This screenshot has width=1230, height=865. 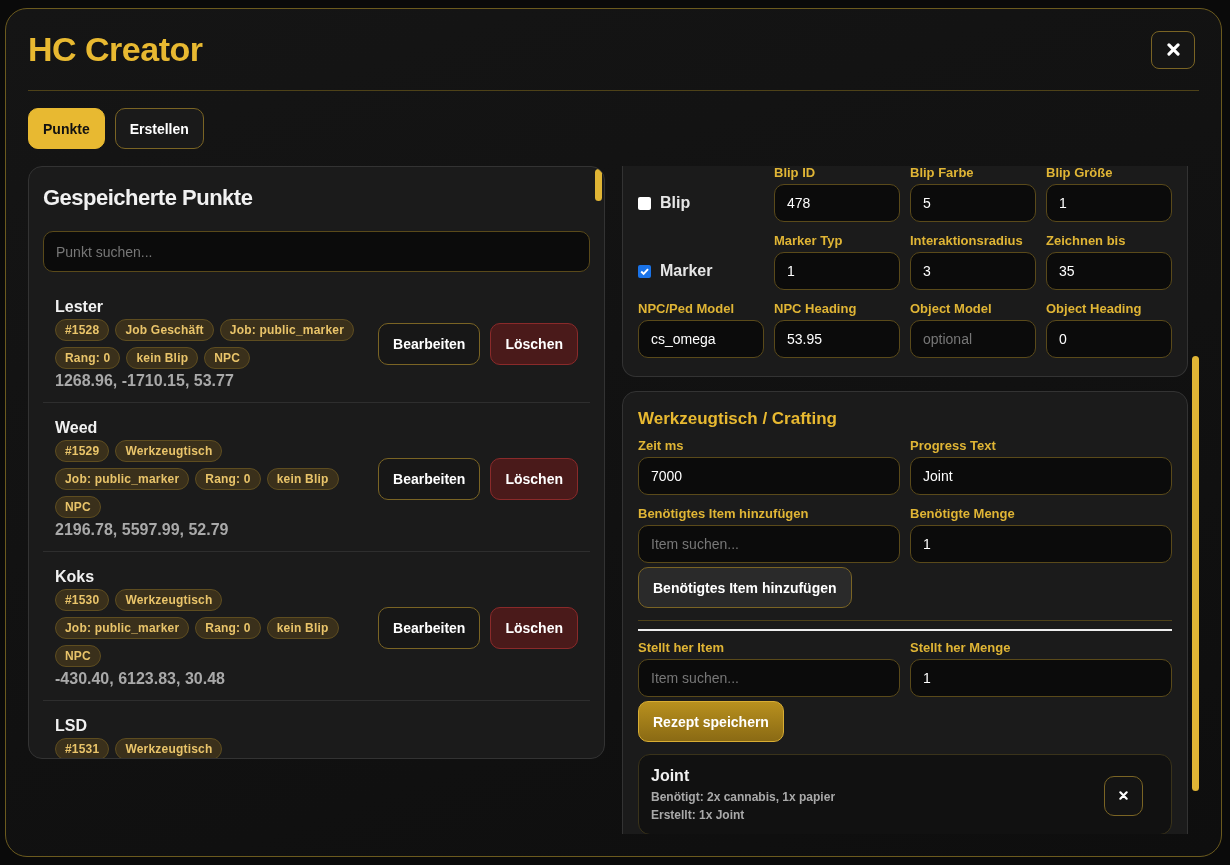 What do you see at coordinates (82, 451) in the screenshot?
I see `tag: #1529` at bounding box center [82, 451].